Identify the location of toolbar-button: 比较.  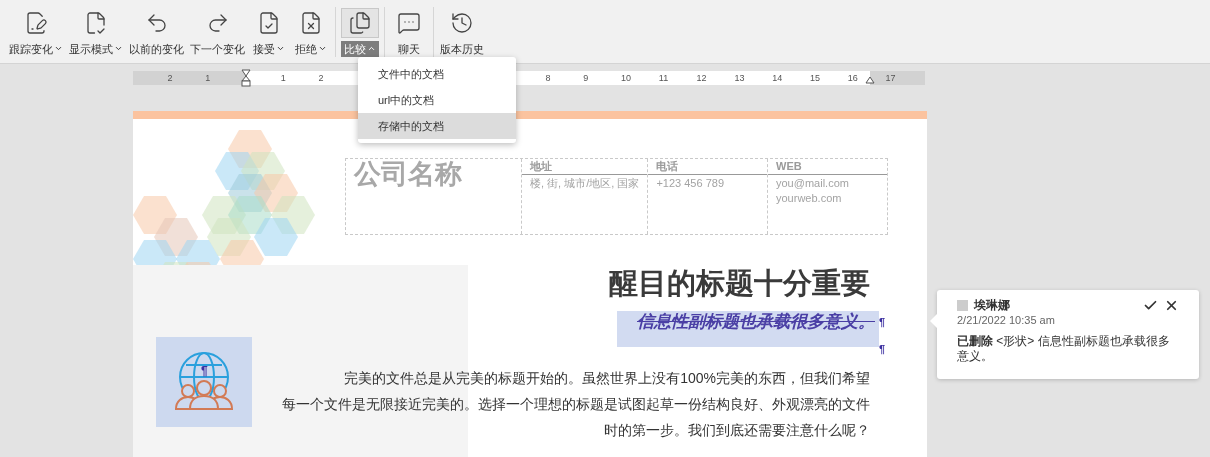
(360, 32).